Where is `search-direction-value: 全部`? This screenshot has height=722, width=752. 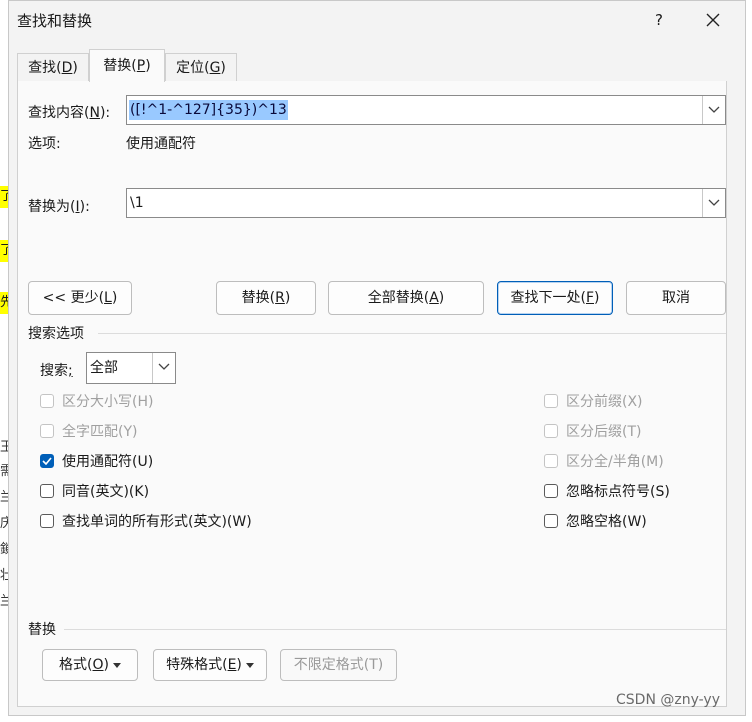
search-direction-value: 全部 is located at coordinates (104, 368).